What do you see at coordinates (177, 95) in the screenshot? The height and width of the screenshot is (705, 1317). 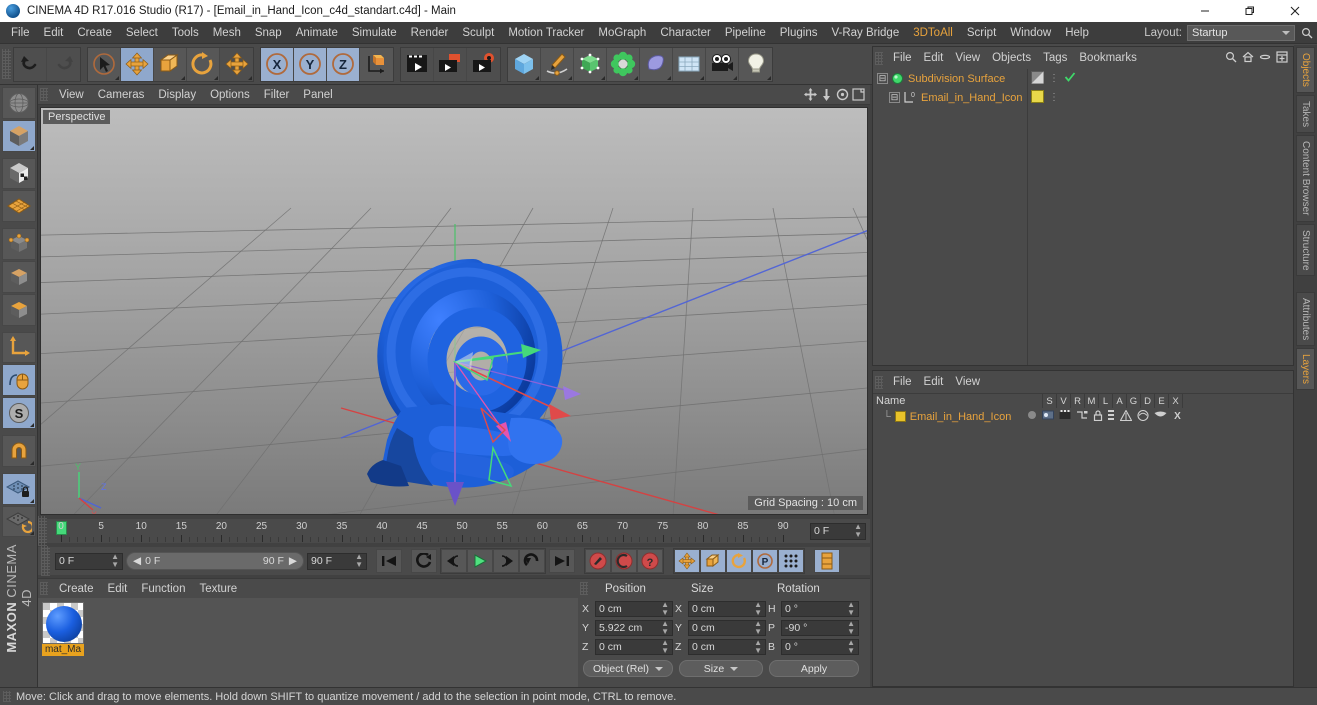 I see `viewport-menu-display: Display` at bounding box center [177, 95].